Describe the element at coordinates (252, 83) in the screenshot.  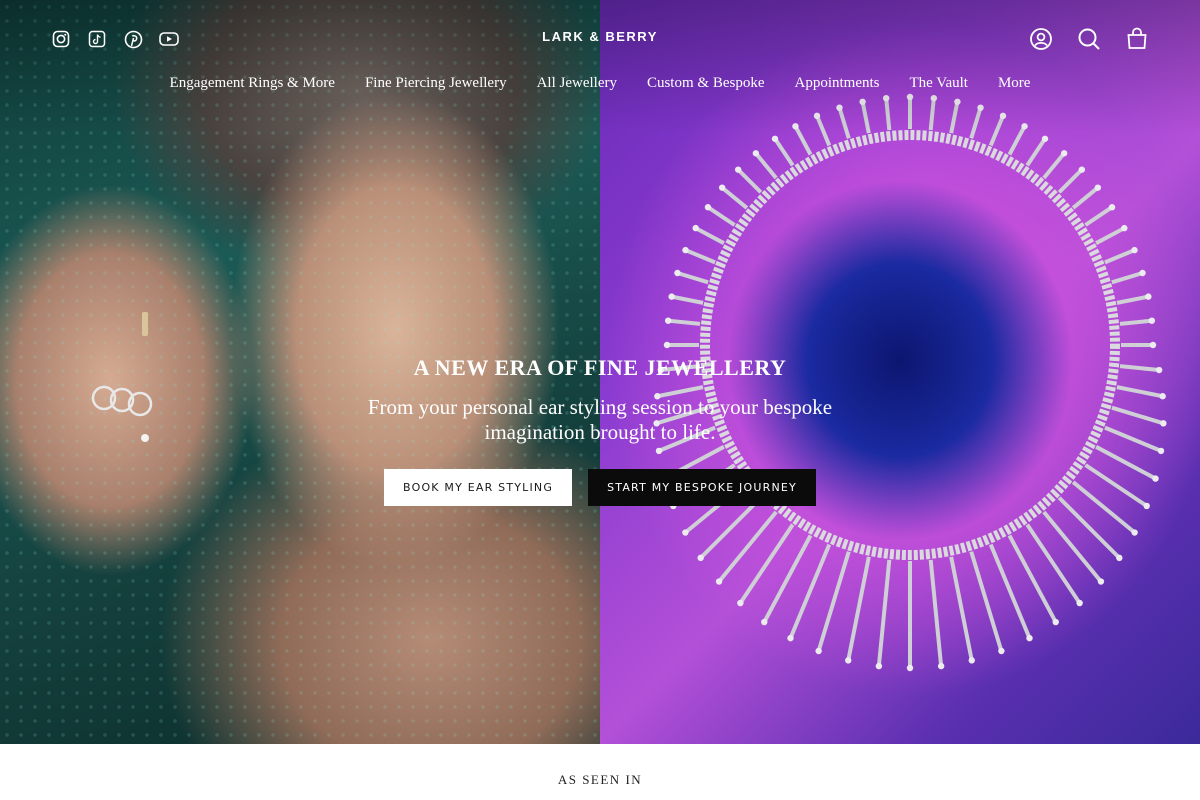
I see `nav-item-engagement-rings: Engagement Rings & More` at that location.